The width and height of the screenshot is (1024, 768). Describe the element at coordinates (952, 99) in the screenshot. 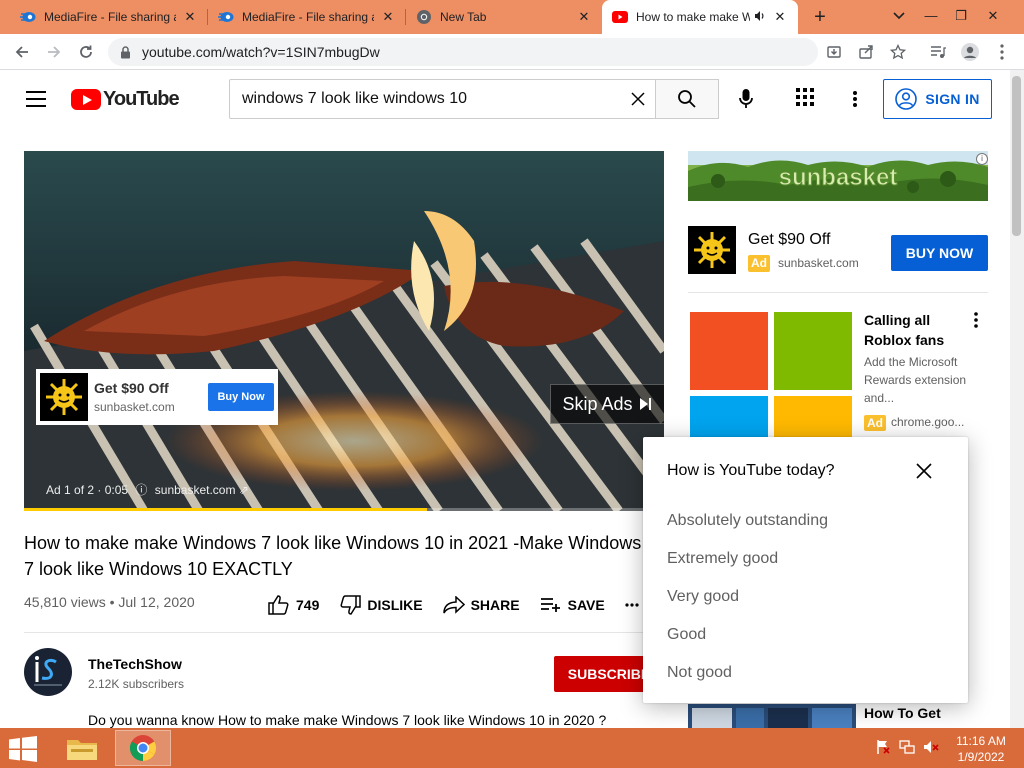

I see `sign-in-label: SIGN IN` at that location.